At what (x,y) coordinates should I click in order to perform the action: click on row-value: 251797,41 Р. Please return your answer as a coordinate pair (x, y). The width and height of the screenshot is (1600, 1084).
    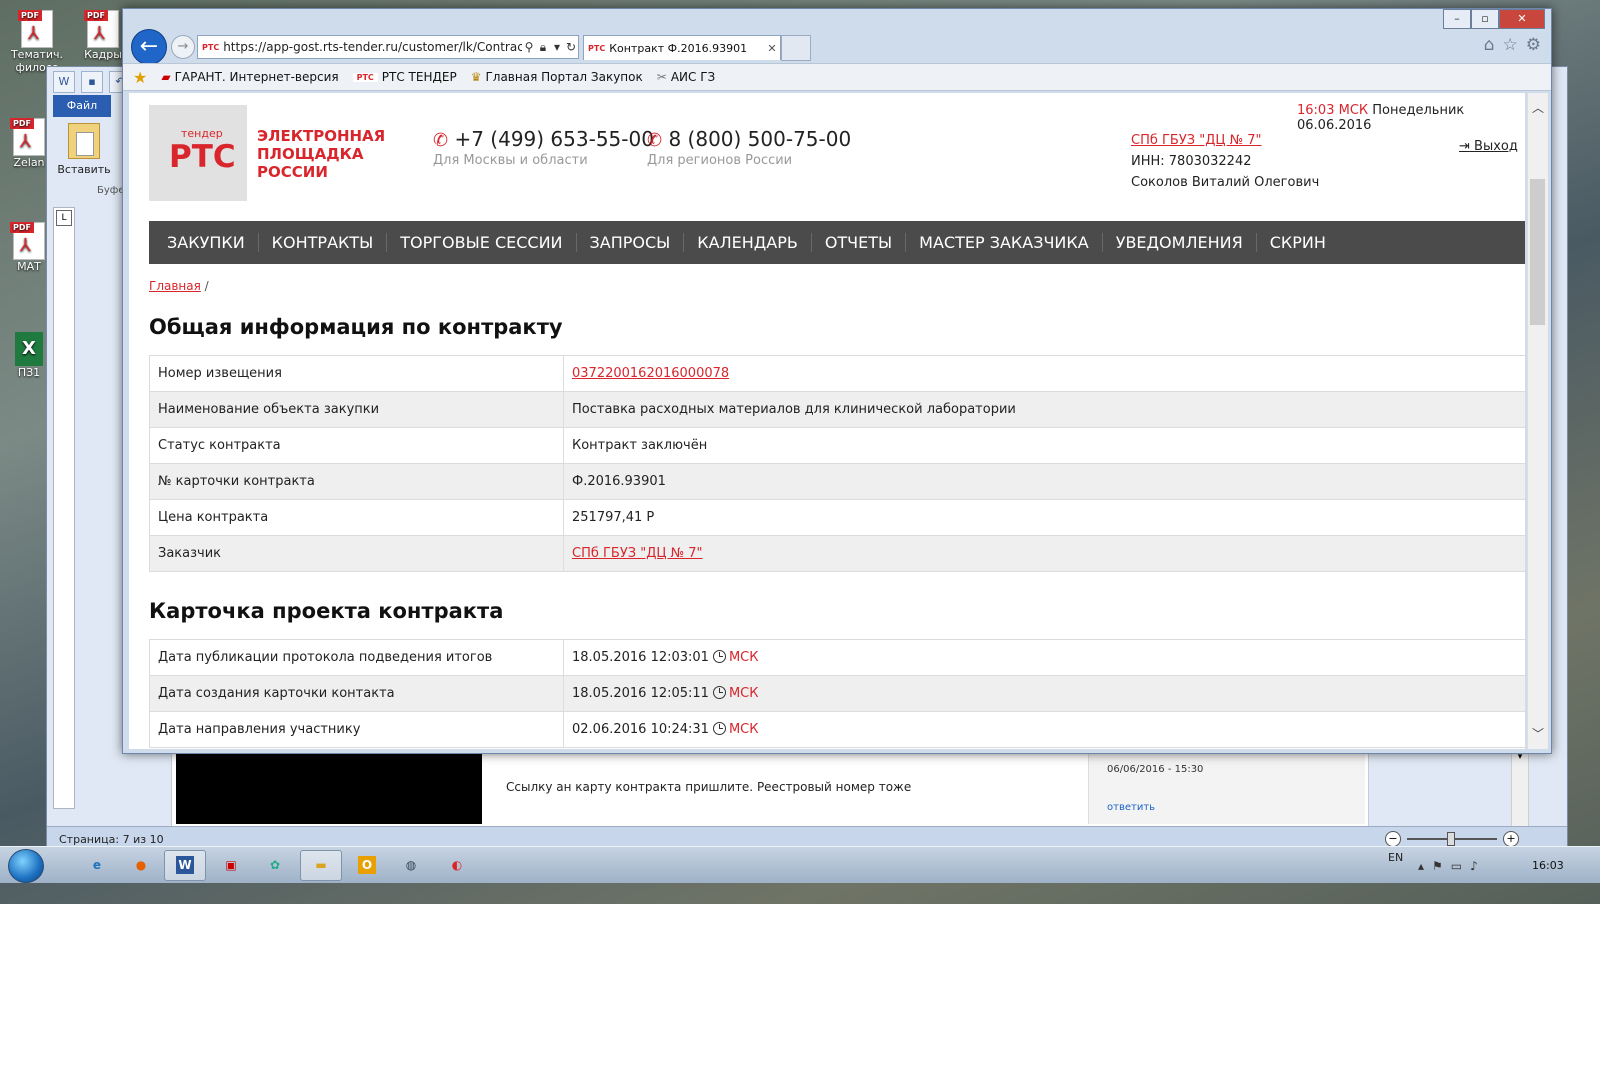
    Looking at the image, I should click on (1044, 517).